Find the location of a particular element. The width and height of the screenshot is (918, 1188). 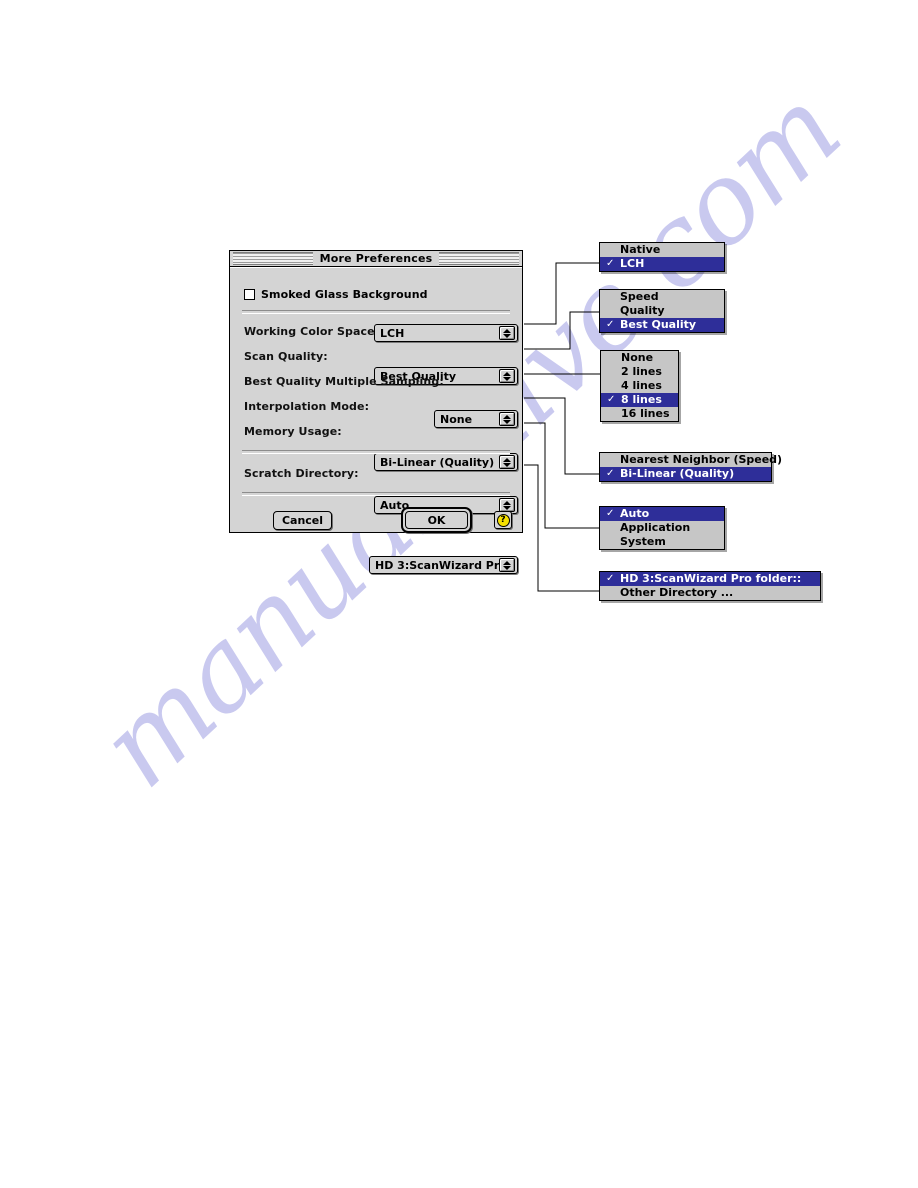

menu-item: 2 lines is located at coordinates (639, 372).